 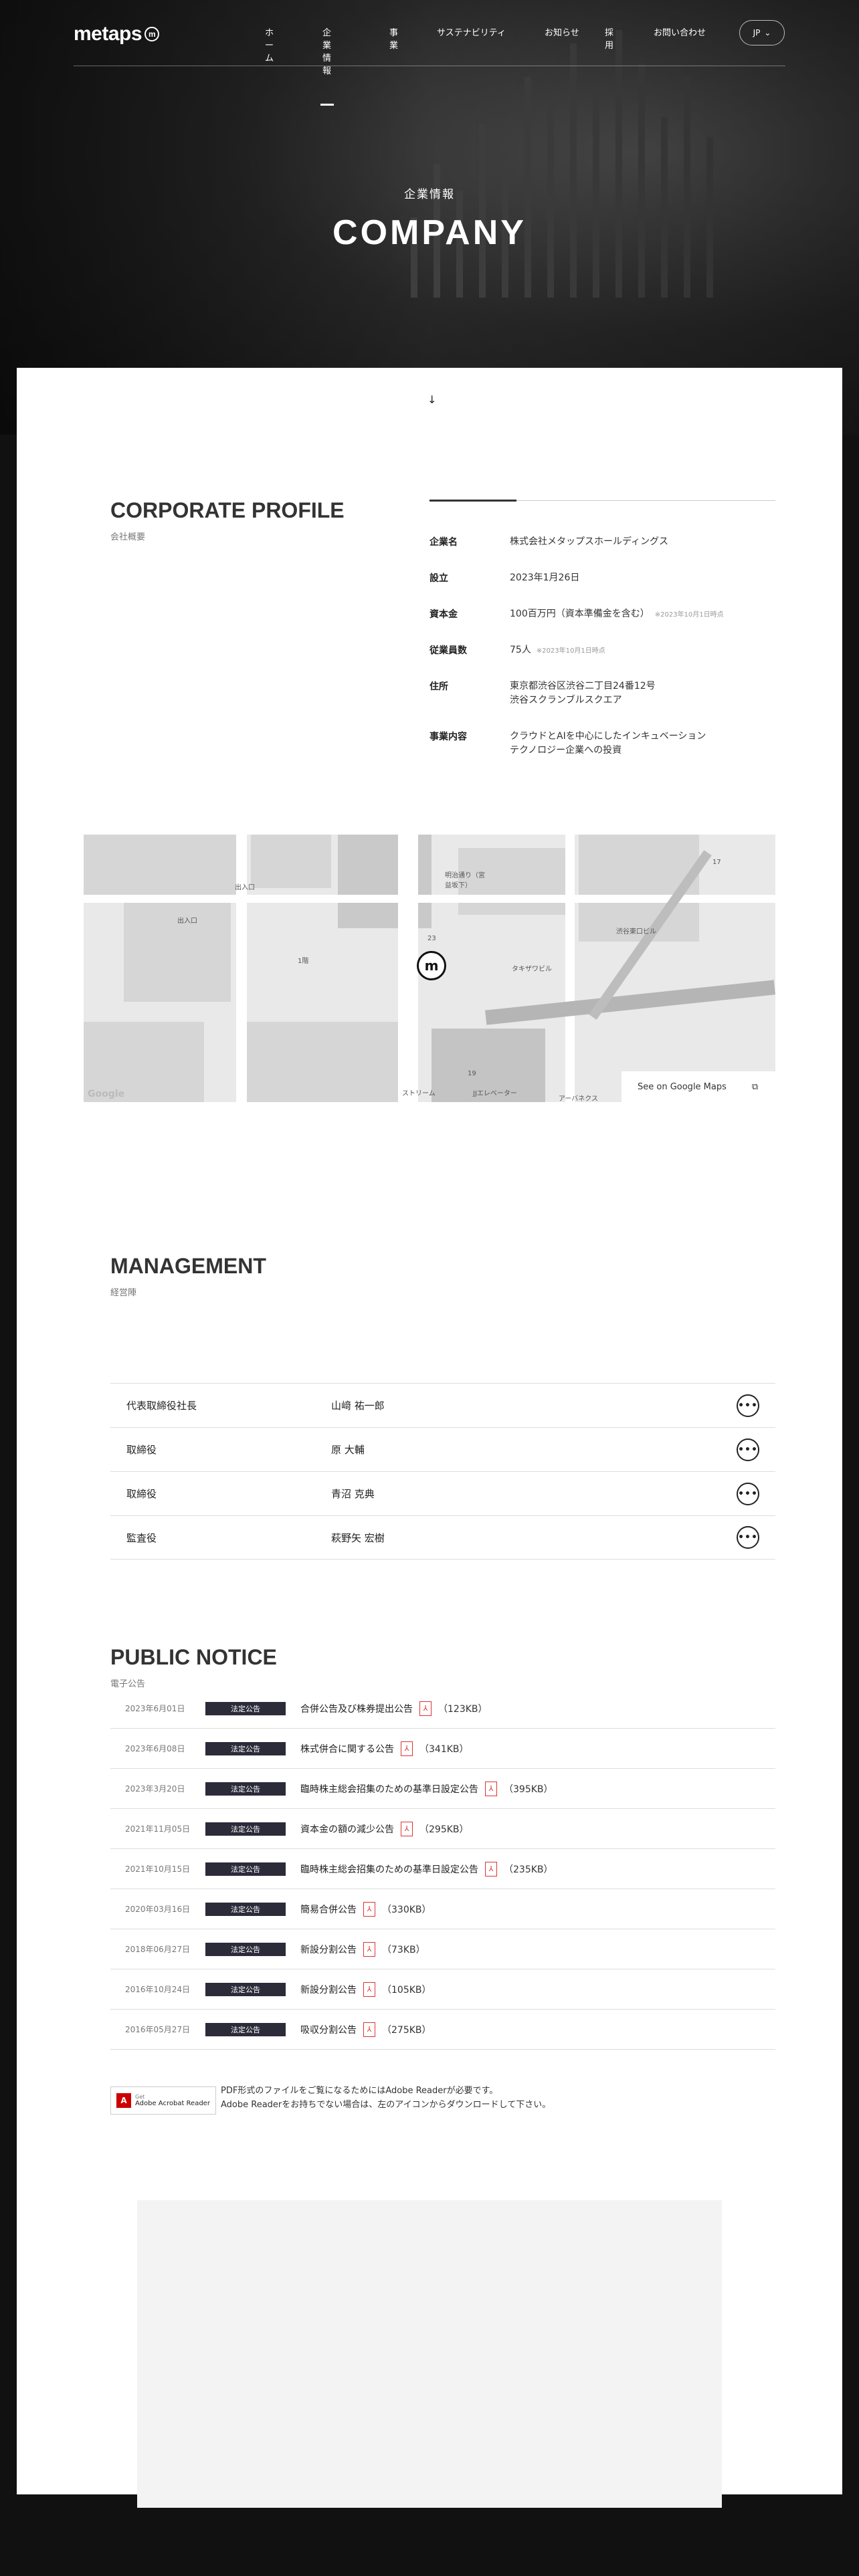 I want to click on map-label: 23, so click(x=432, y=939).